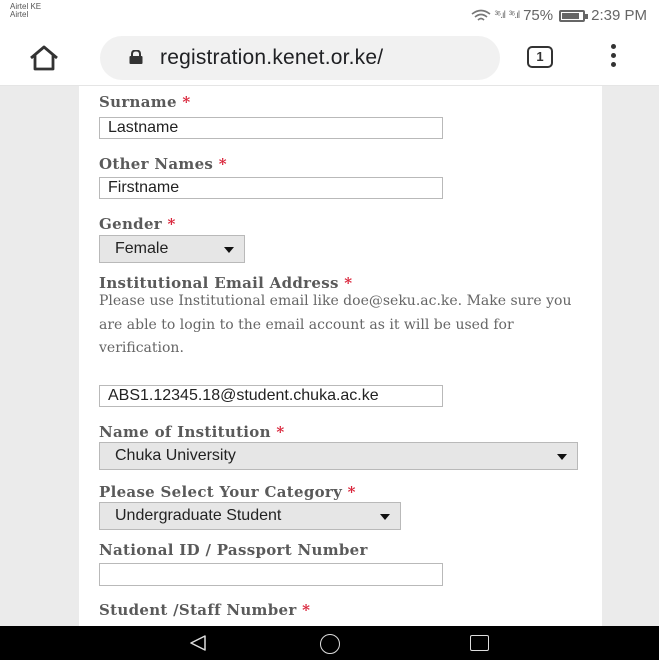  Describe the element at coordinates (271, 58) in the screenshot. I see `url-text: registration.kenet.or.ke/` at that location.